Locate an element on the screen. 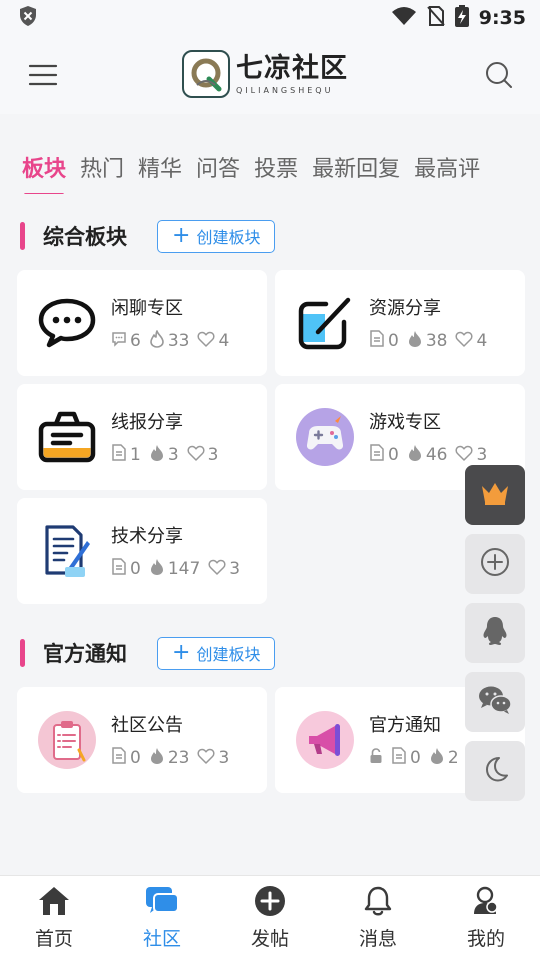 The image size is (540, 960). chat-bubble-icon is located at coordinates (67, 323).